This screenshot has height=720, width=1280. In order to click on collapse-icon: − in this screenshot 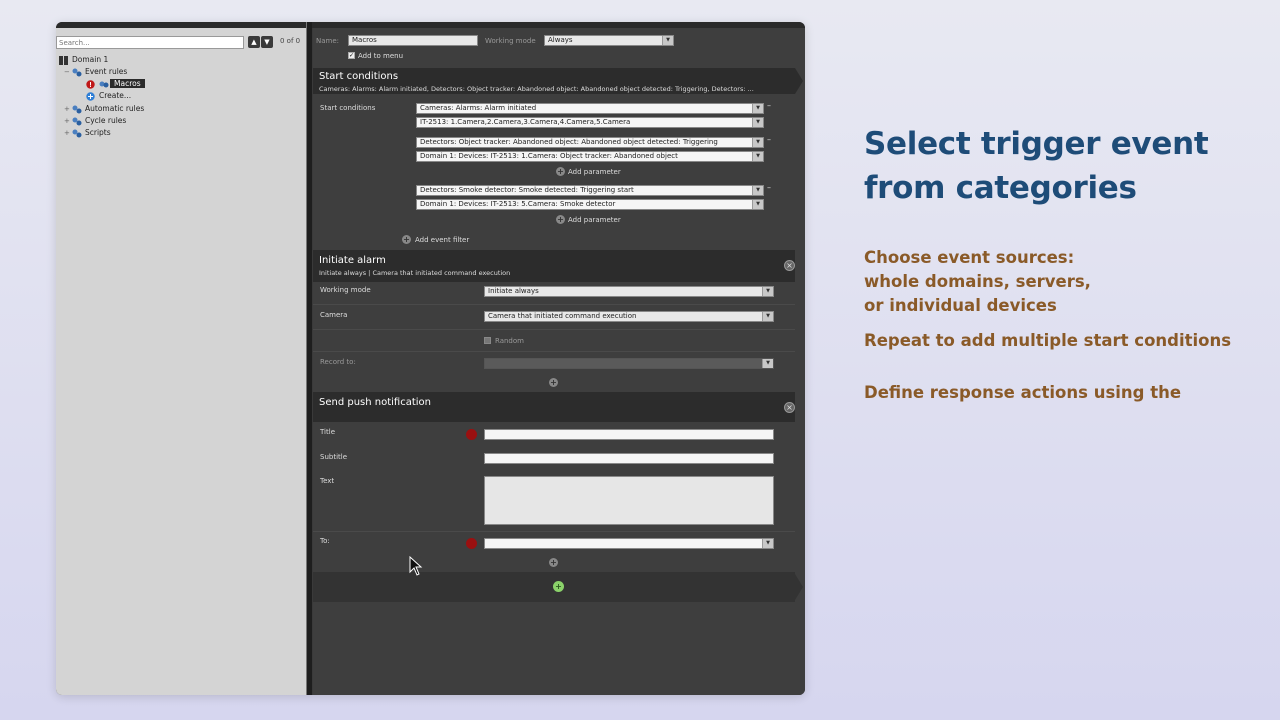, I will do `click(67, 72)`.